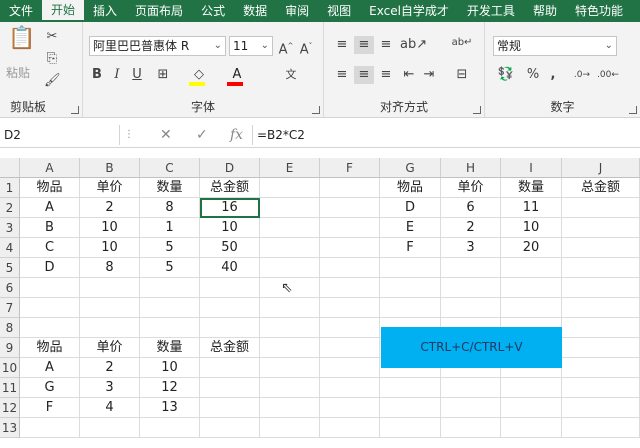 This screenshot has height=448, width=640. I want to click on merge-center-icon: ⊟, so click(462, 75).